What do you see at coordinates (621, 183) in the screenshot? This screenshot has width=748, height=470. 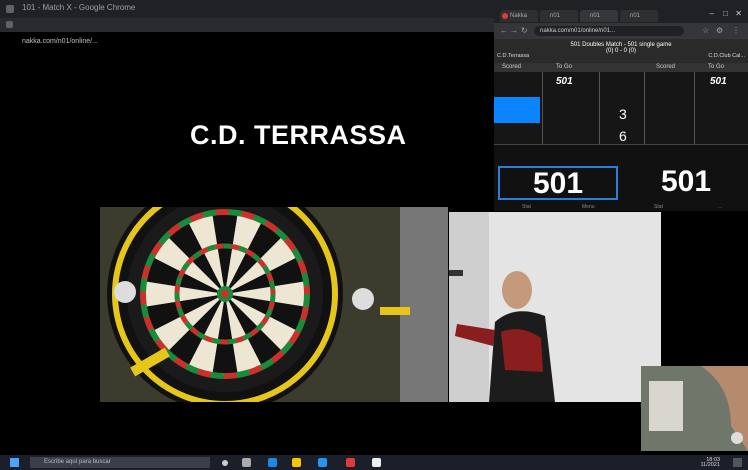 I see `big-score-panel: 501 501` at bounding box center [621, 183].